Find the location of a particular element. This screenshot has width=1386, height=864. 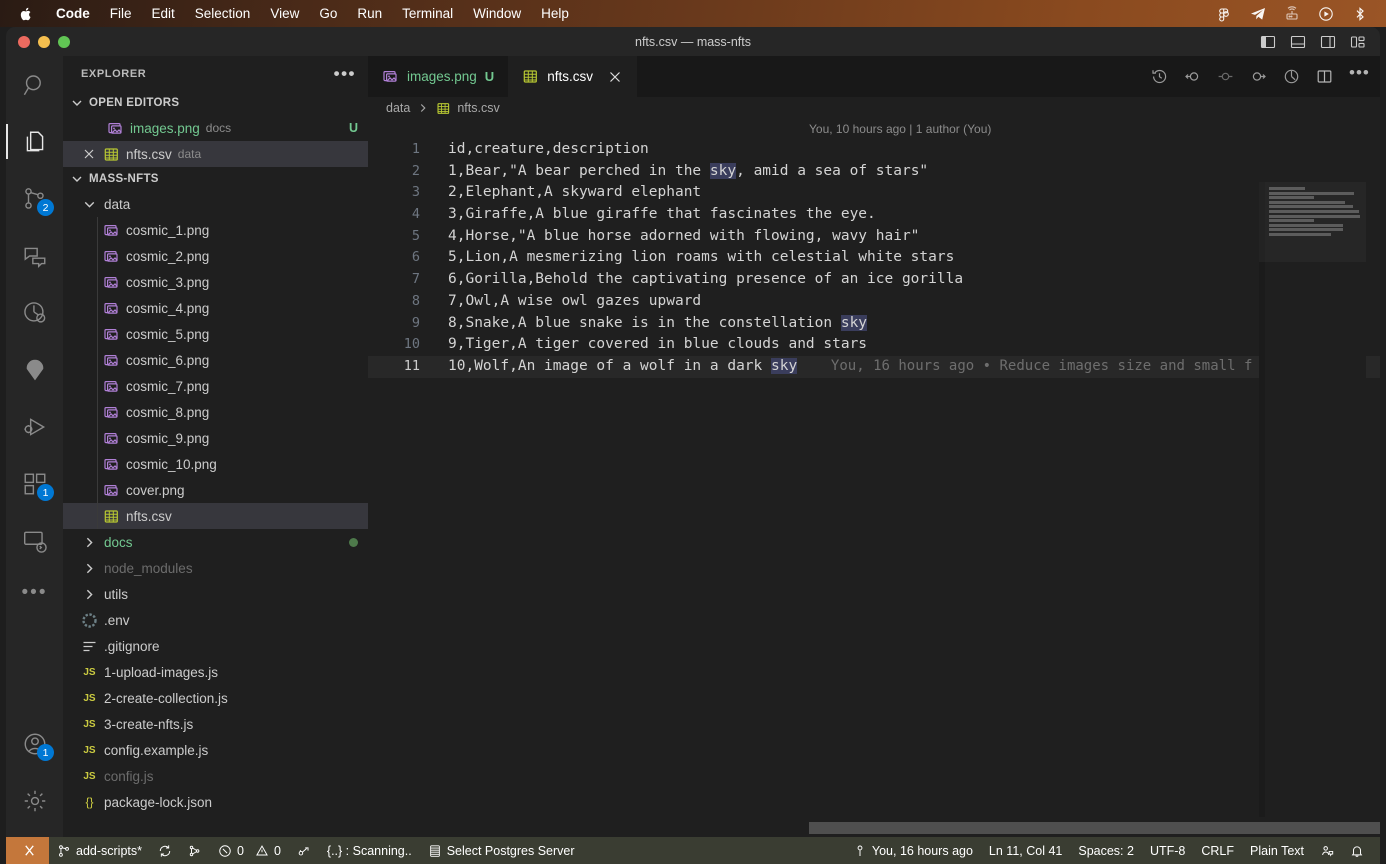

close-window-button is located at coordinates (24, 41).